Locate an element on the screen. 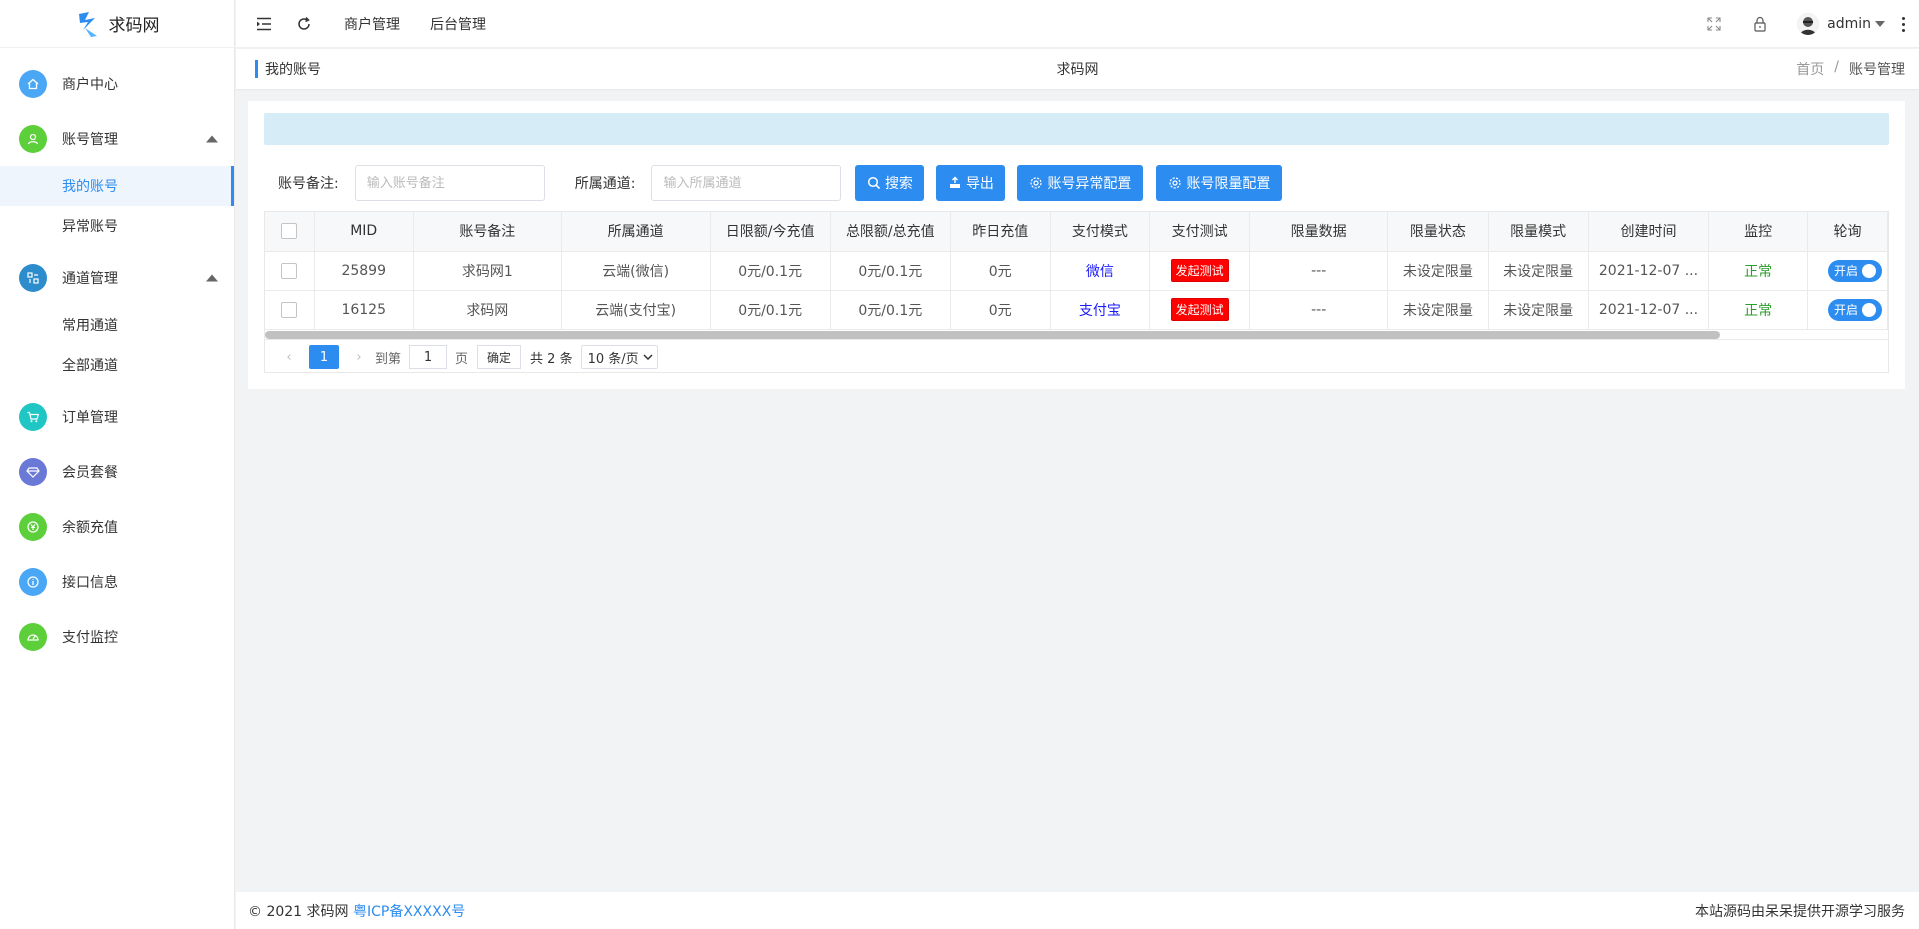 The image size is (1919, 929). sidebar-subitem-common-channel: 常用通道 is located at coordinates (117, 325).